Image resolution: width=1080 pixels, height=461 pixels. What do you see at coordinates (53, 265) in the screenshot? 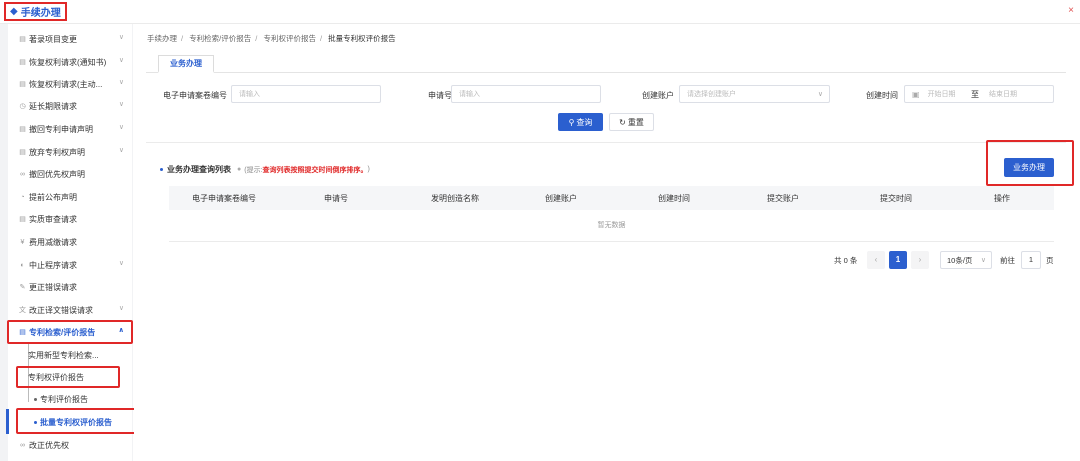
I see `sidebar-item-label: 中止程序请求` at bounding box center [53, 265].